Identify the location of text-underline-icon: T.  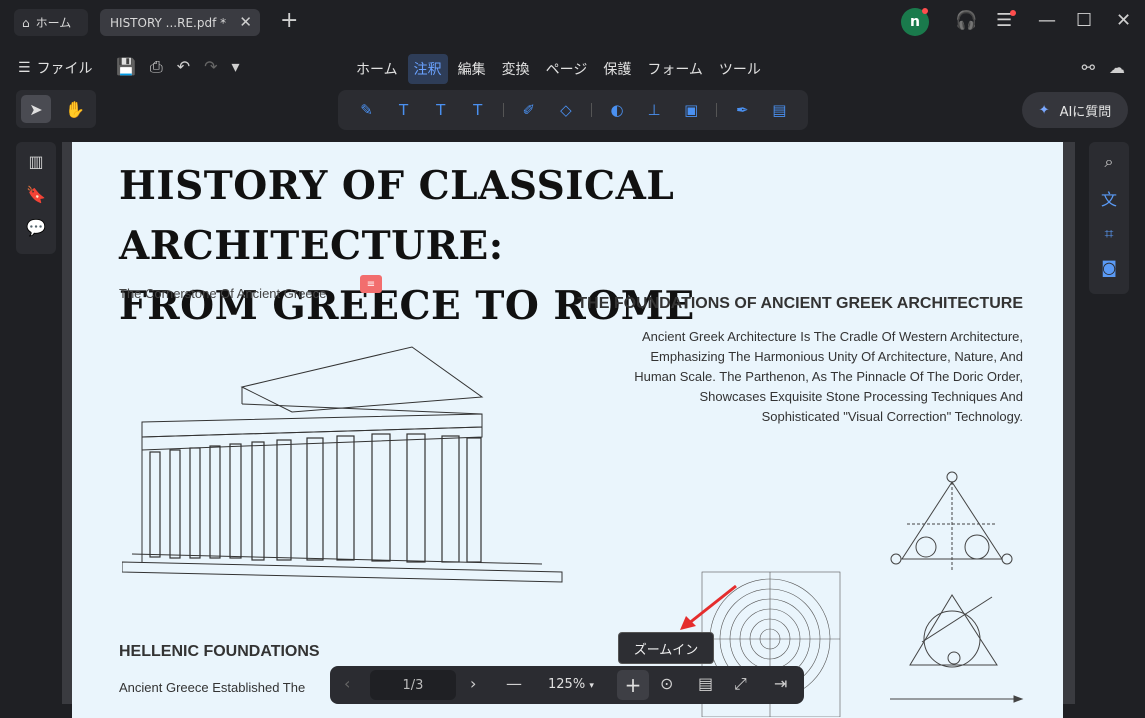
(404, 110).